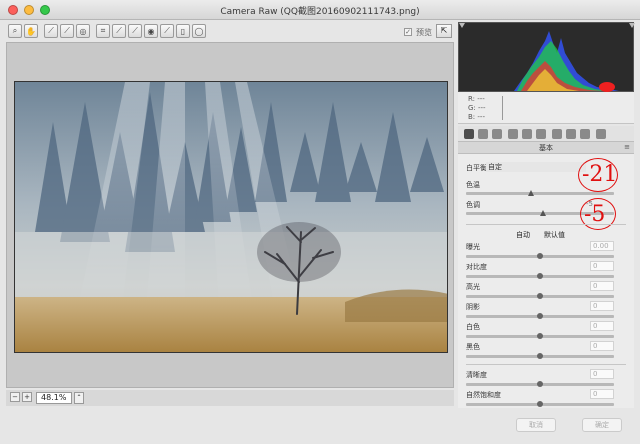  I want to click on exposure-slider, so click(540, 256).